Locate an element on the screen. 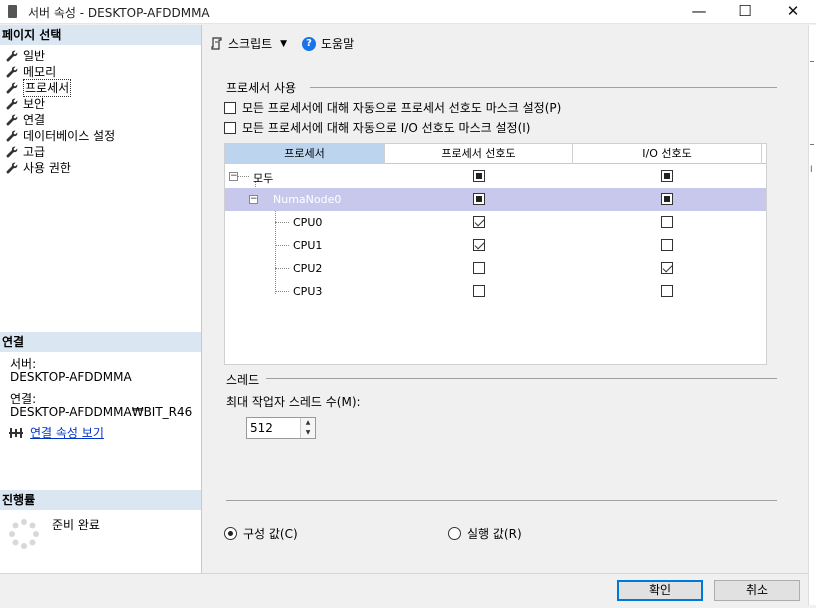 This screenshot has width=816, height=608. grid-row-all: − 모두 is located at coordinates (495, 176).